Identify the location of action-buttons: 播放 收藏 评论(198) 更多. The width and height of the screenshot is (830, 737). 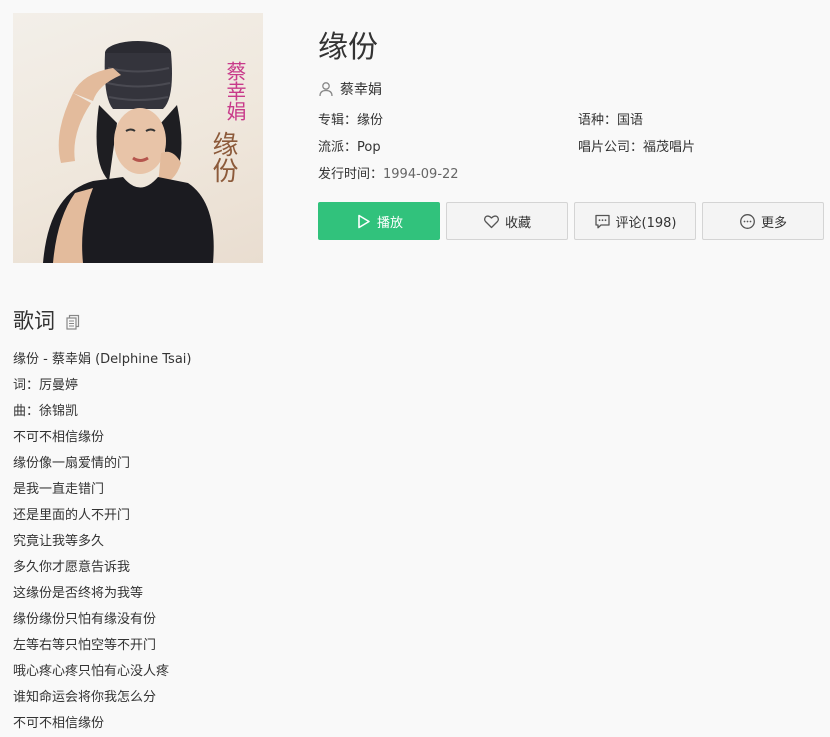
(571, 221).